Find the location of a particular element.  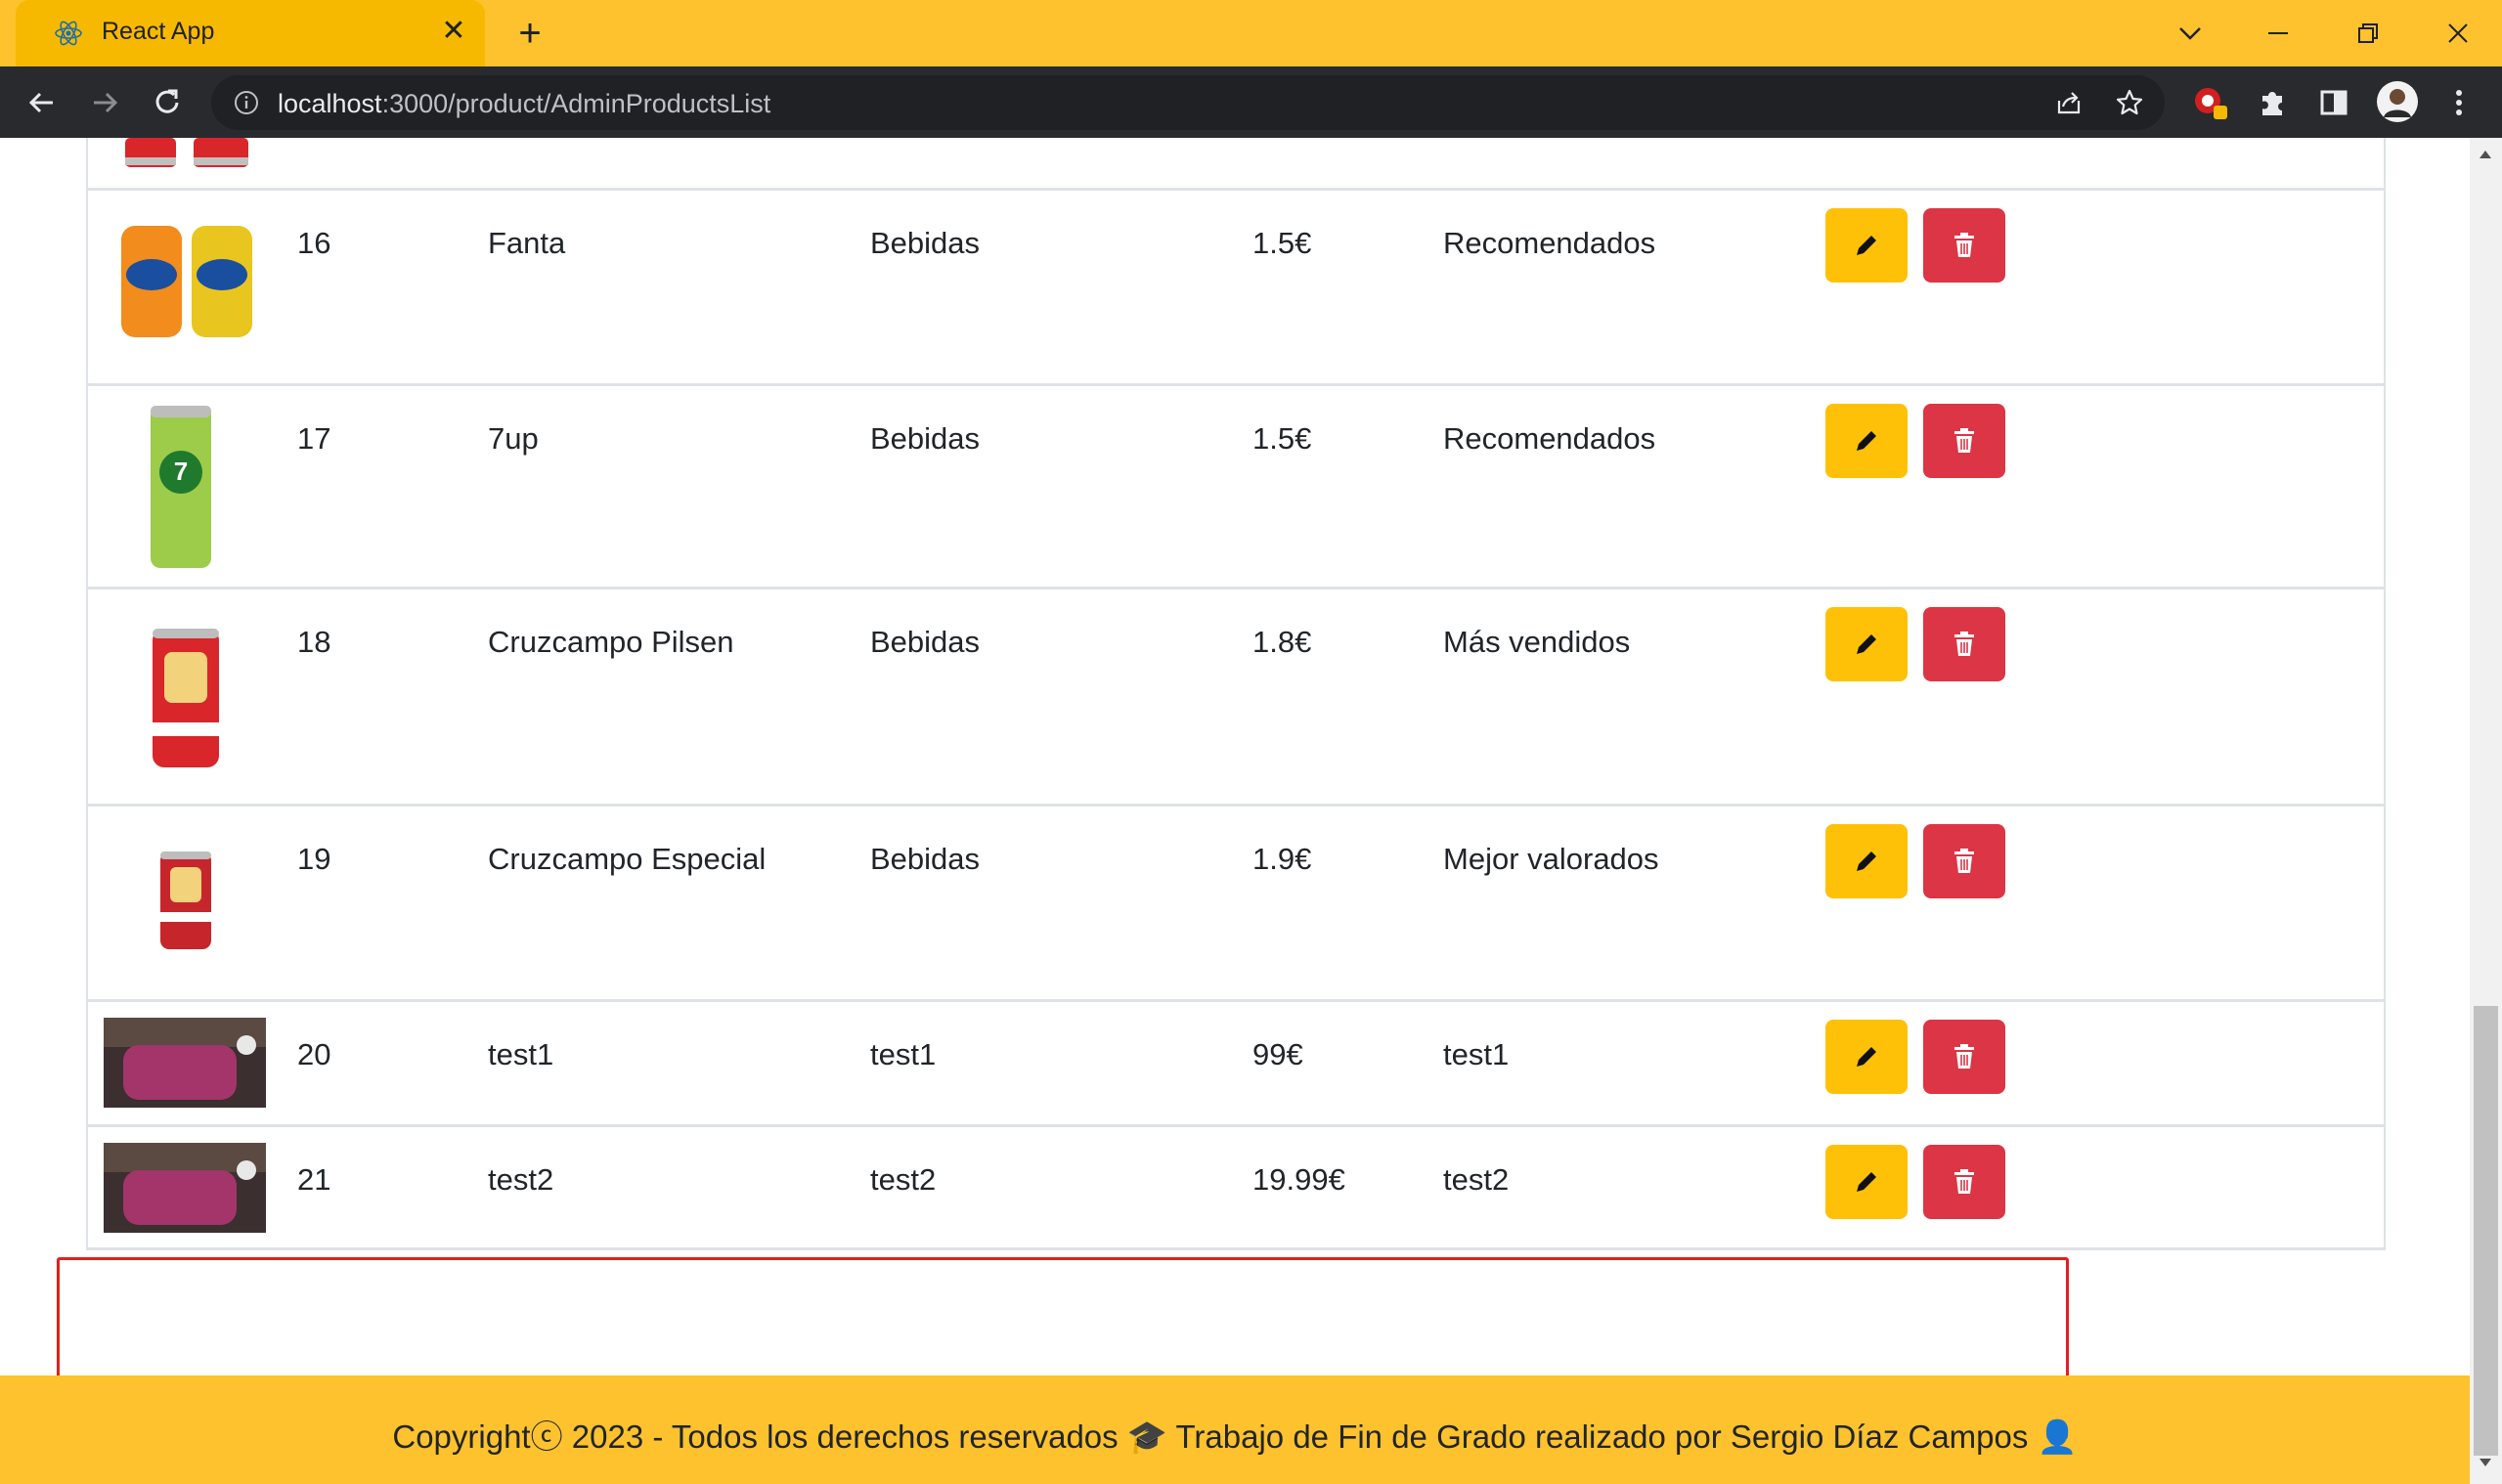

side-panel-icon is located at coordinates (2333, 102).